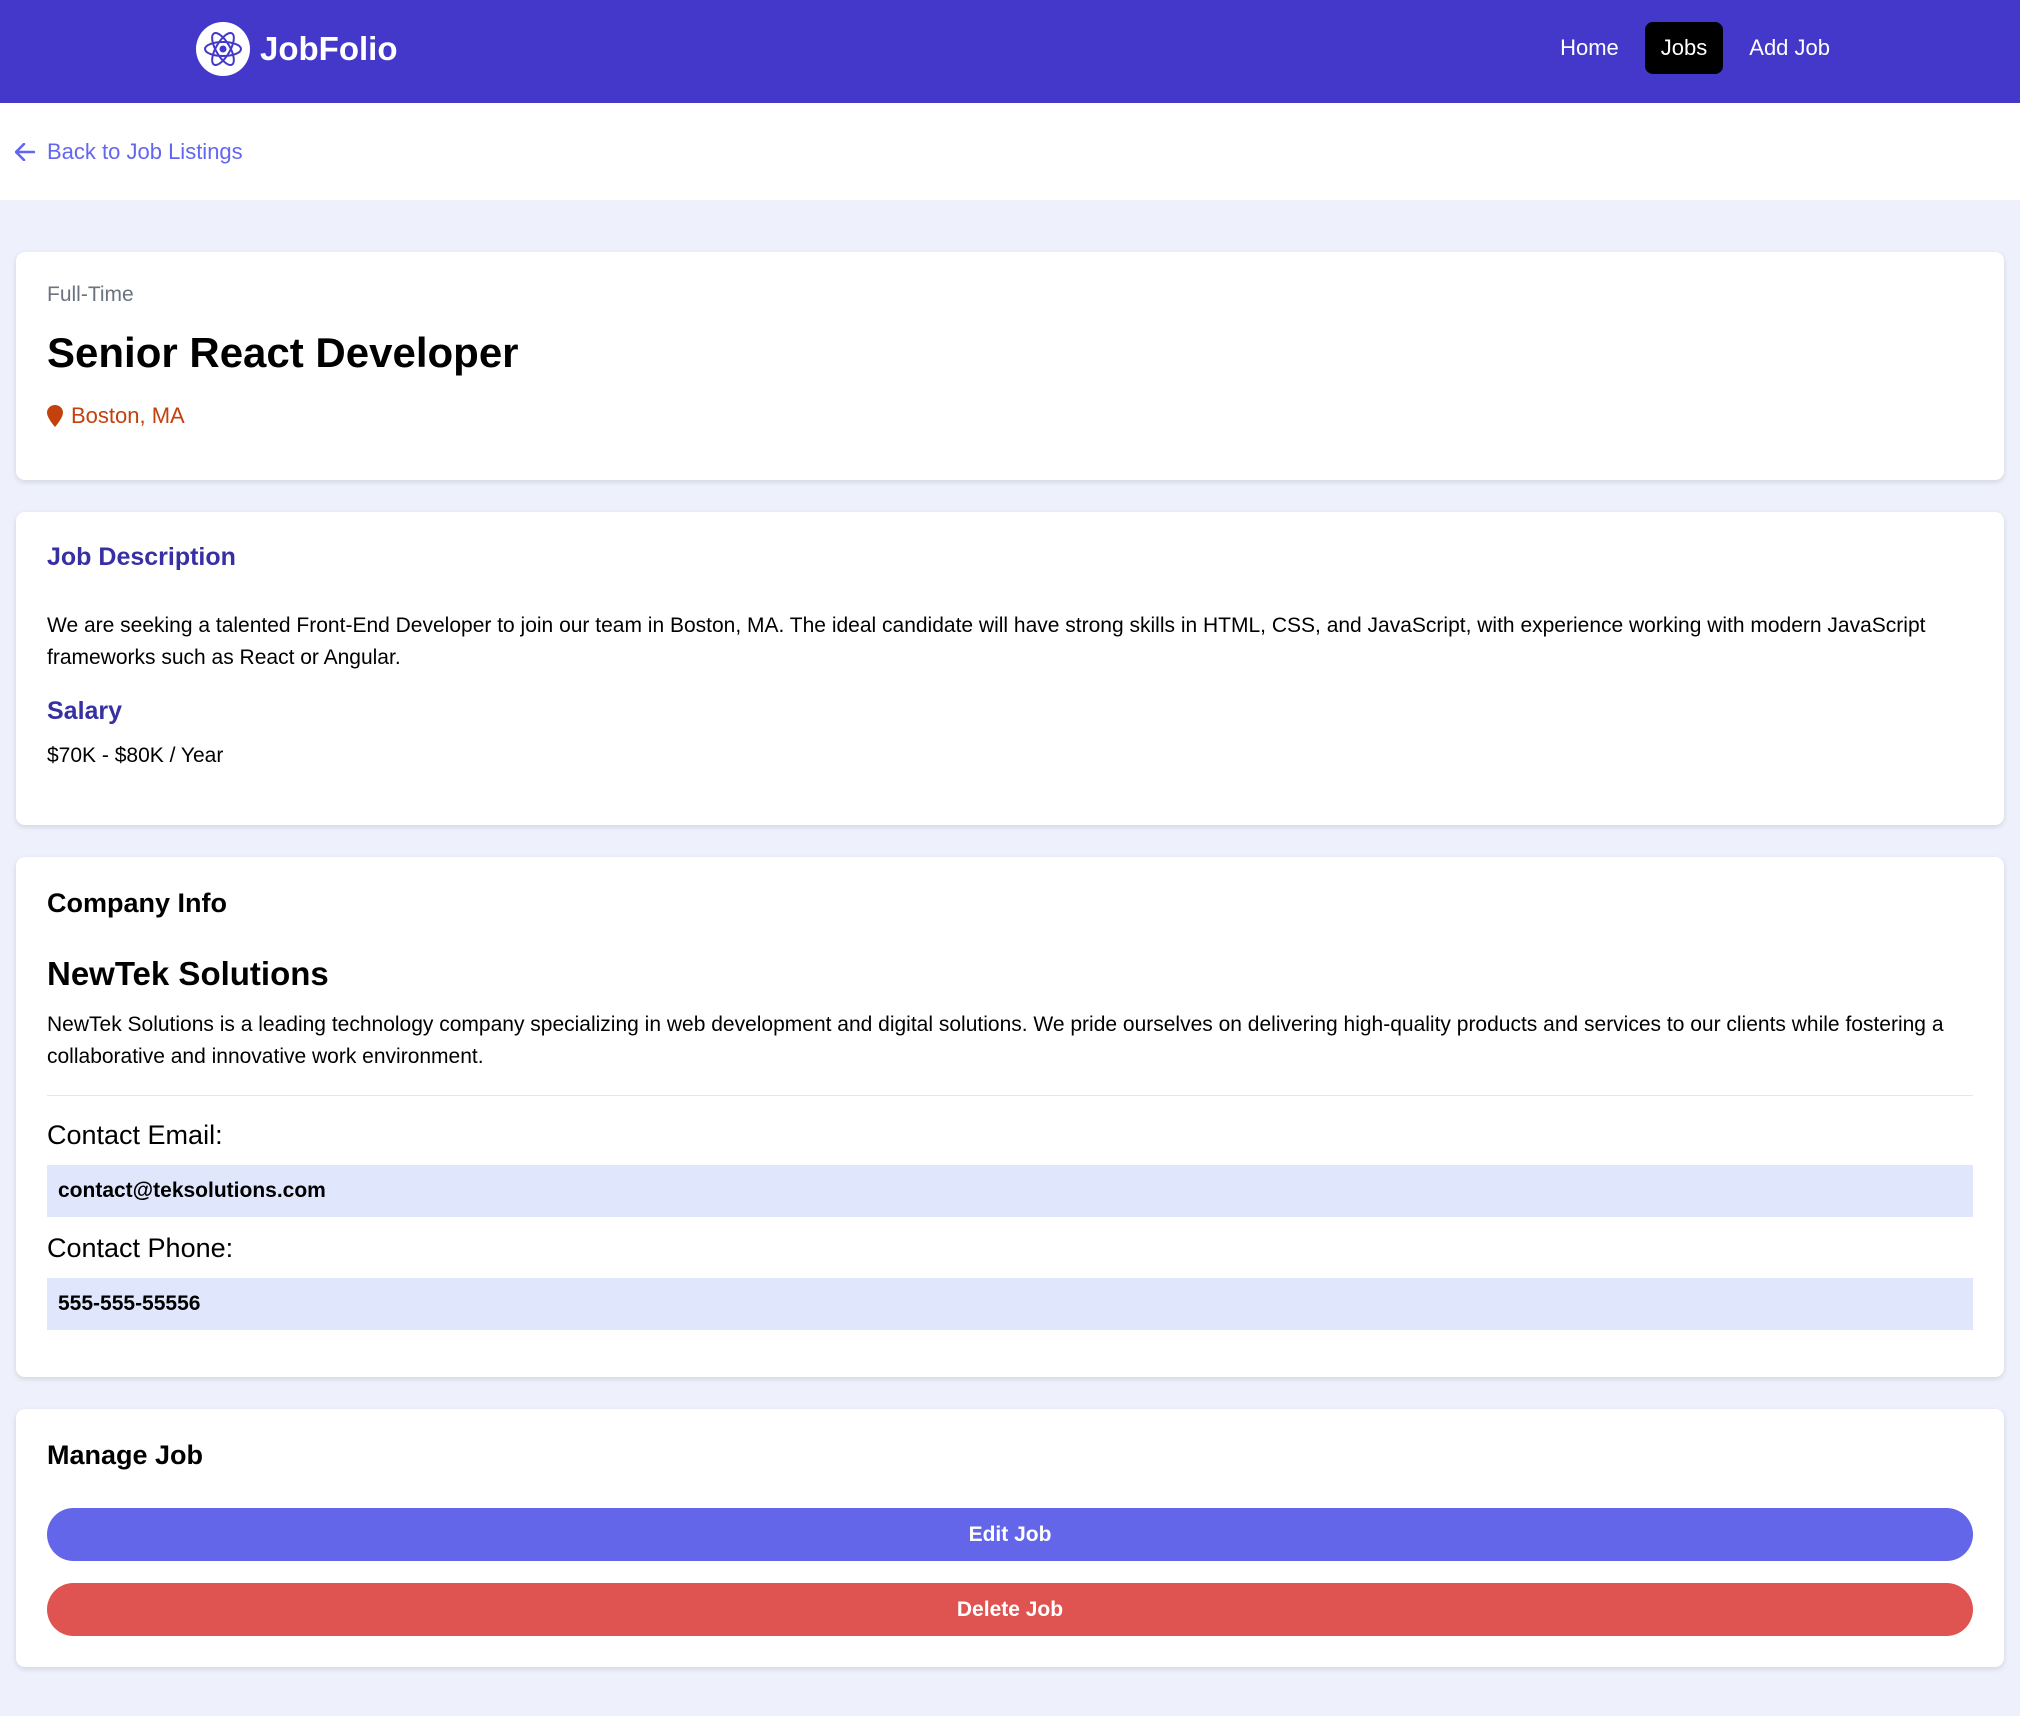 This screenshot has width=2020, height=1716. Describe the element at coordinates (1010, 1534) in the screenshot. I see `edit-job-button: Edit Job` at that location.